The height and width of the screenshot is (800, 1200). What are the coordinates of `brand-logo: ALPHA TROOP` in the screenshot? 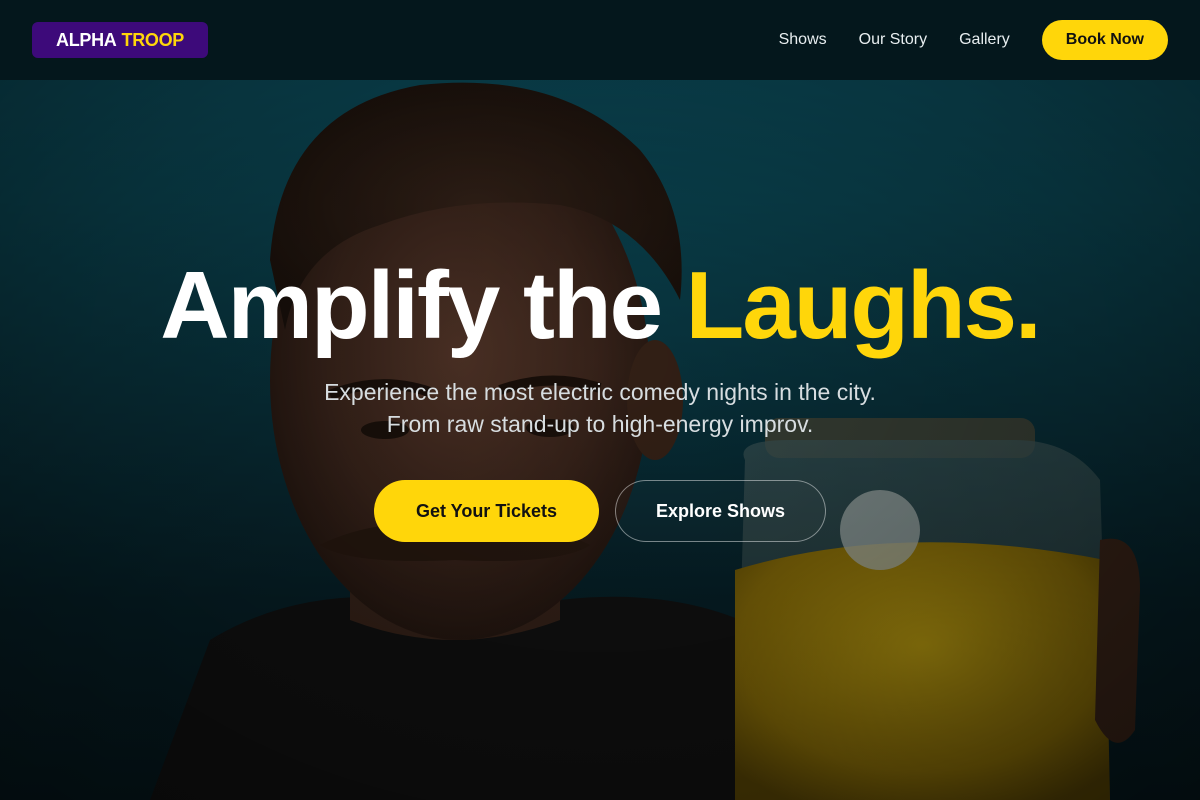 It's located at (120, 40).